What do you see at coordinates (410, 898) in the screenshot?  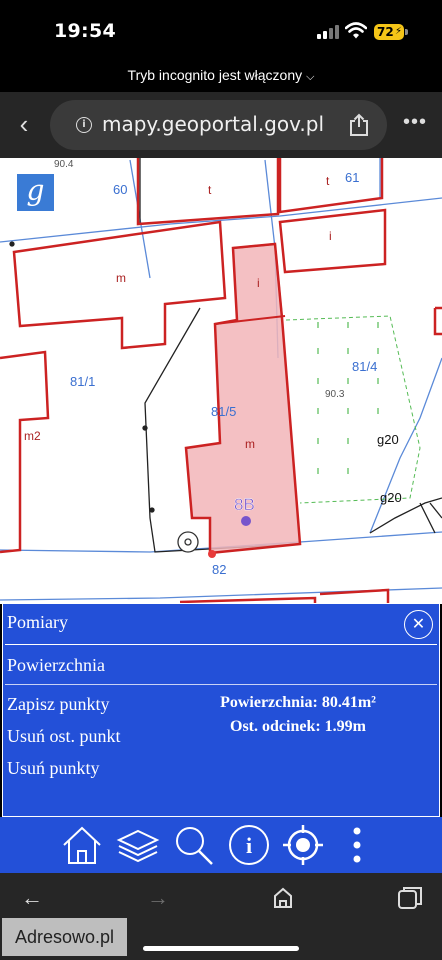 I see `tabs-icon` at bounding box center [410, 898].